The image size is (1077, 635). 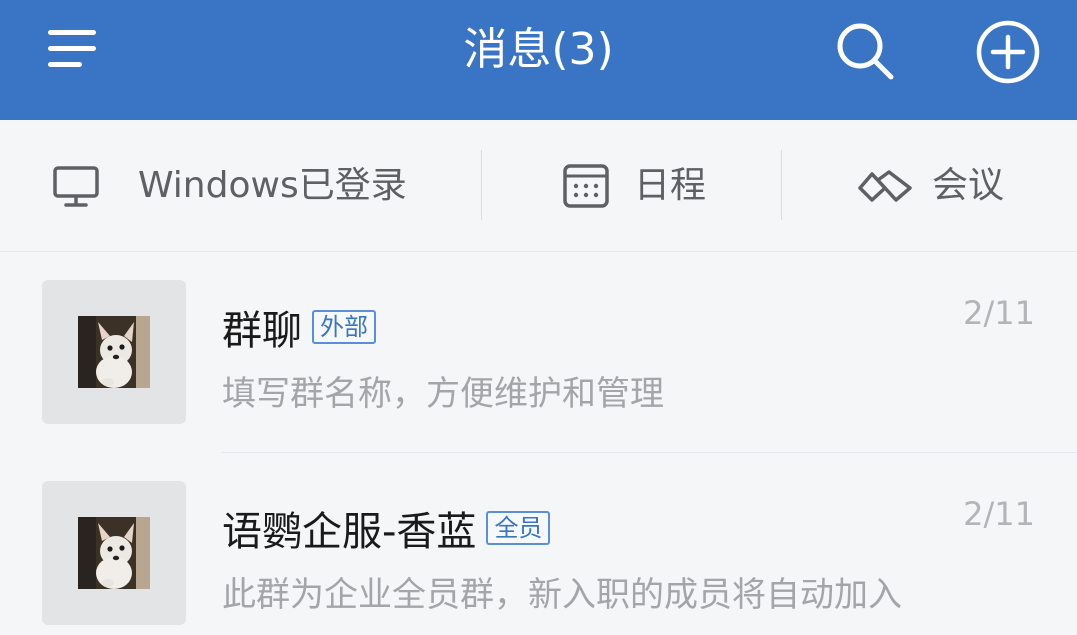 I want to click on conversation-title-row: 语鹦企服-香蓝 全员, so click(x=386, y=528).